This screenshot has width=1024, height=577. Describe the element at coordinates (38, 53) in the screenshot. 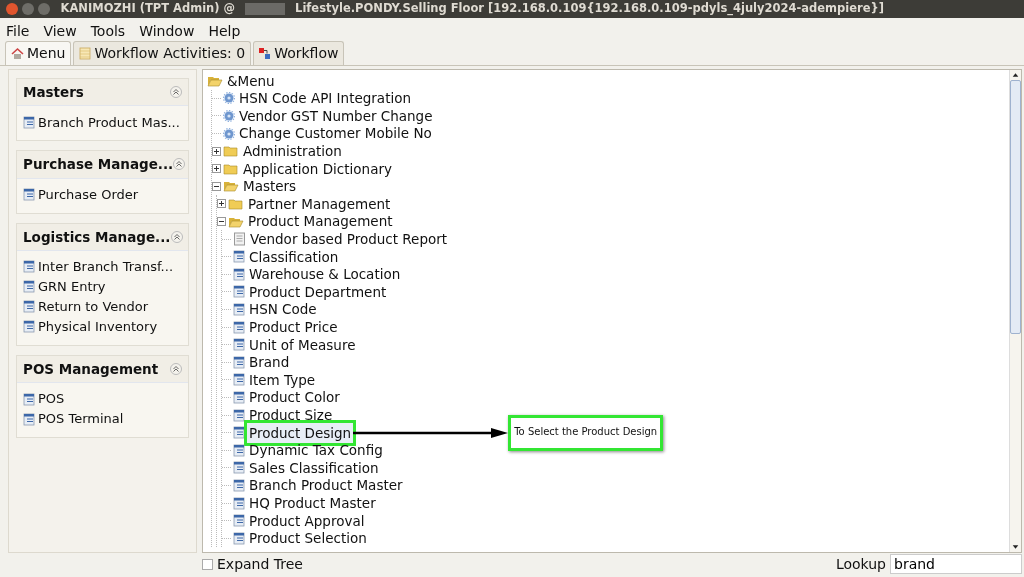

I see `tab: Menu` at that location.